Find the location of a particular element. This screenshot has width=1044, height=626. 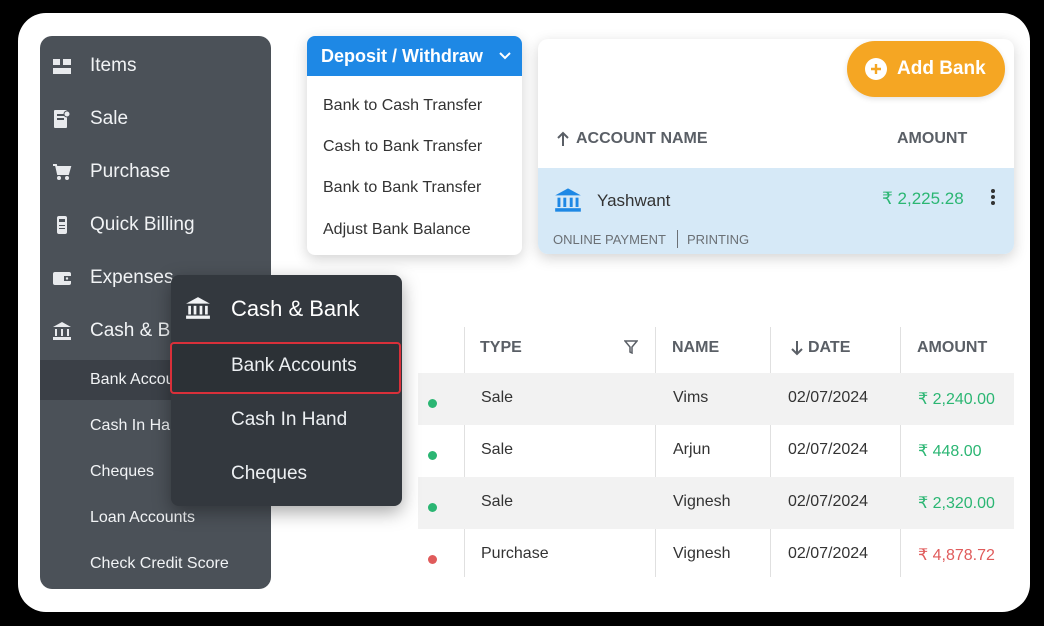

table-row: Sale Vignesh 02/07/2024 ₹ 2,320.00 is located at coordinates (716, 503).